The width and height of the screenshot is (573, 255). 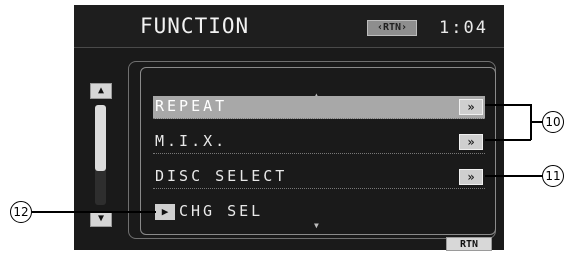 What do you see at coordinates (469, 244) in the screenshot?
I see `return-button: RTN` at bounding box center [469, 244].